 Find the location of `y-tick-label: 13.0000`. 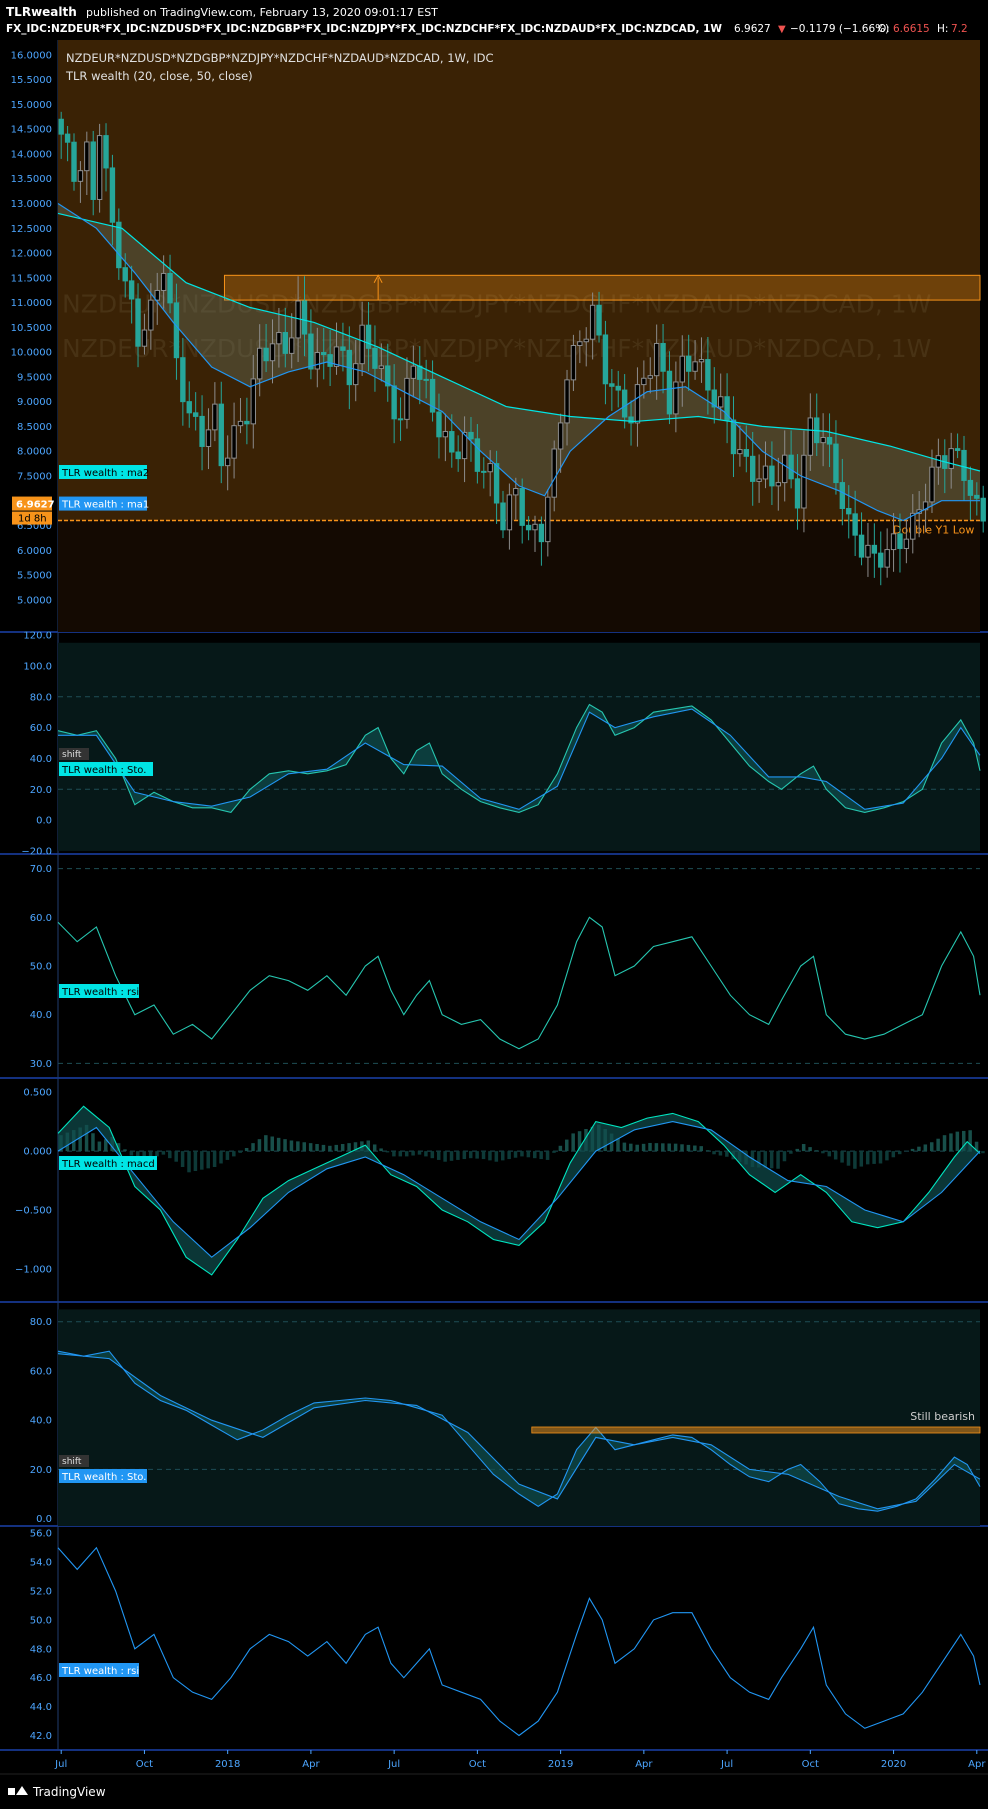

y-tick-label: 13.0000 is located at coordinates (31, 204).